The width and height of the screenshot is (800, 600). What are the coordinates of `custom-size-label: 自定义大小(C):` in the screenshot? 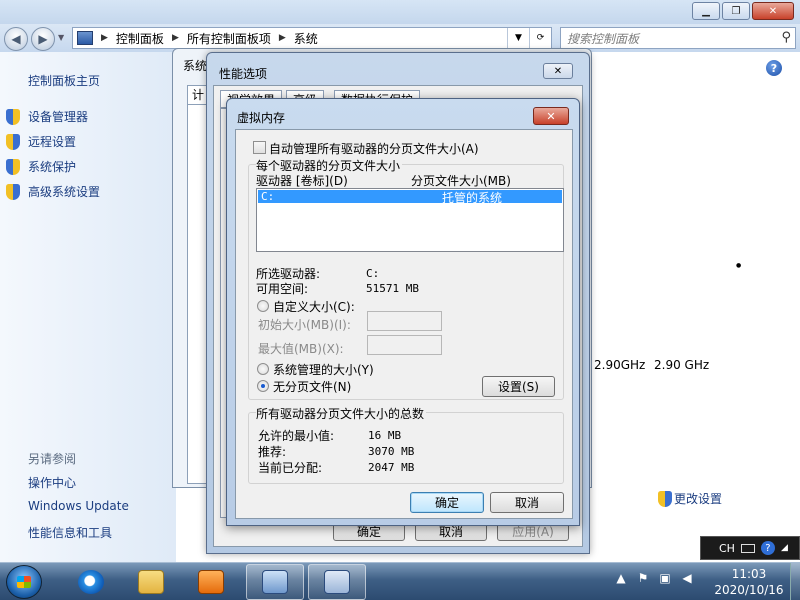 It's located at (314, 306).